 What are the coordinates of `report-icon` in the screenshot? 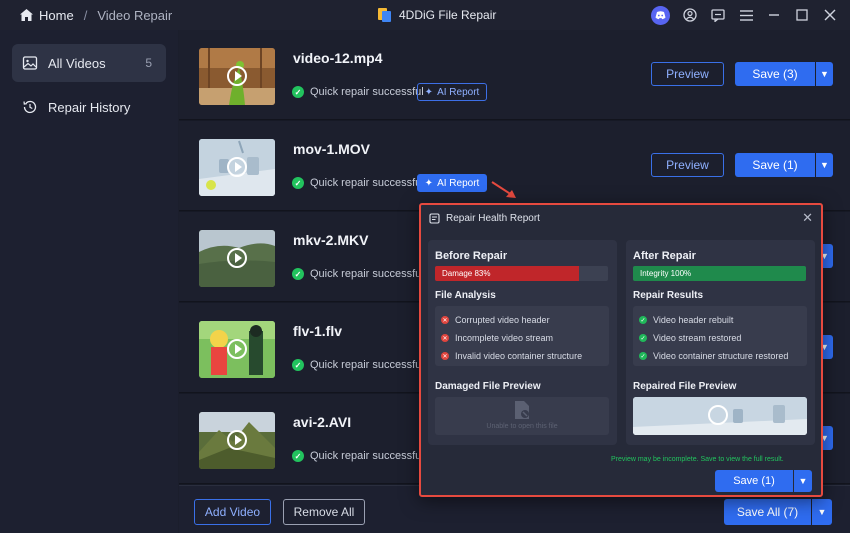 It's located at (434, 218).